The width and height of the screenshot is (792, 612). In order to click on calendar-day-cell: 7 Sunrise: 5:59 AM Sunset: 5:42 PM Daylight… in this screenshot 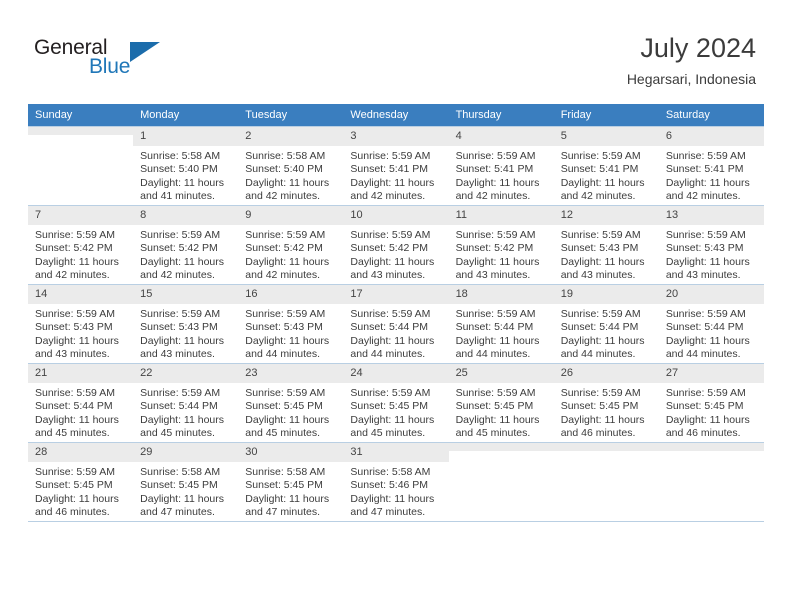, I will do `click(81, 245)`.